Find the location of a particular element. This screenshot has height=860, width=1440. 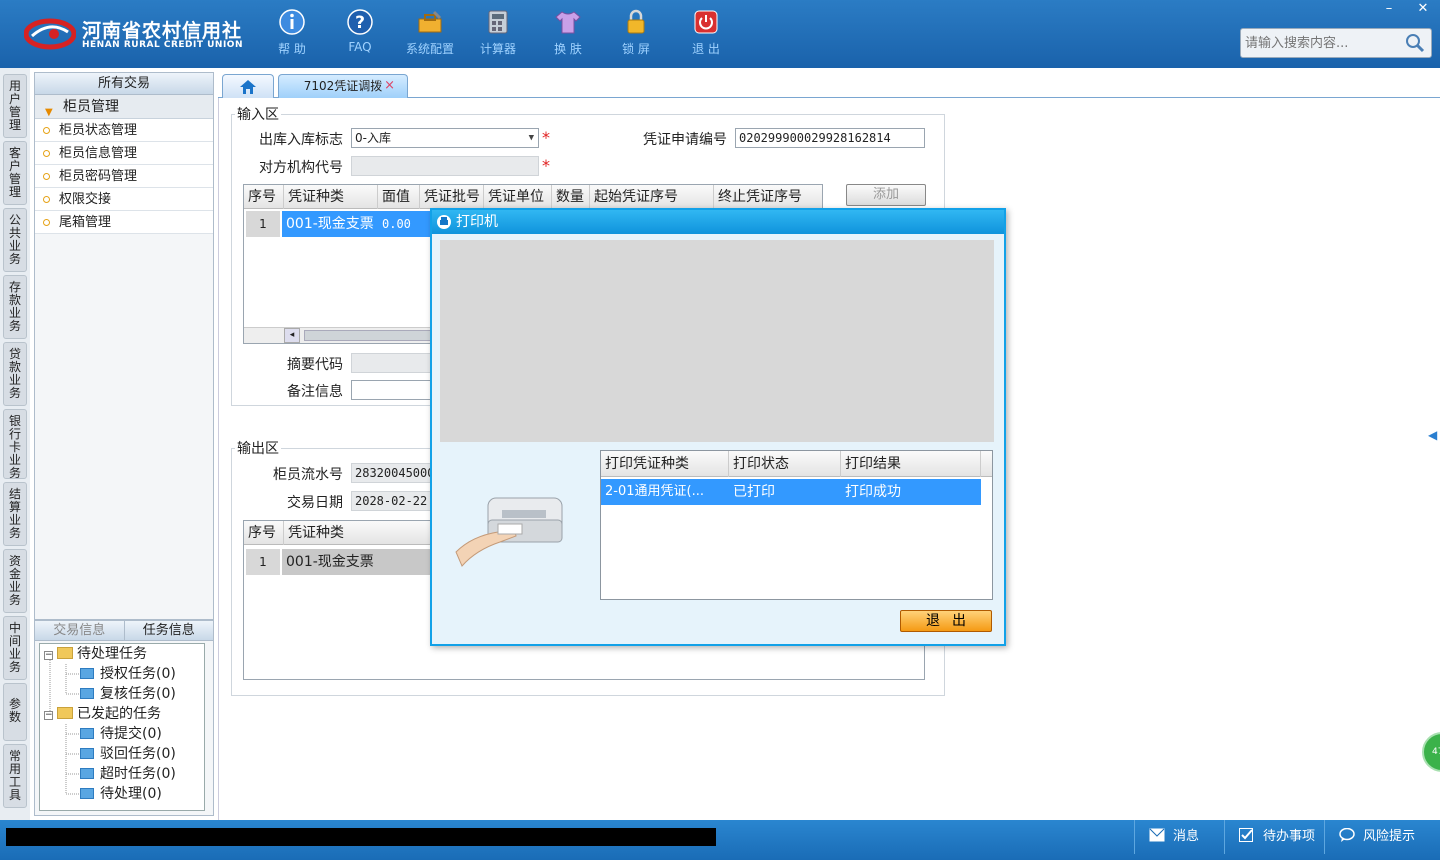

col-face-value: 面值 is located at coordinates (399, 197).